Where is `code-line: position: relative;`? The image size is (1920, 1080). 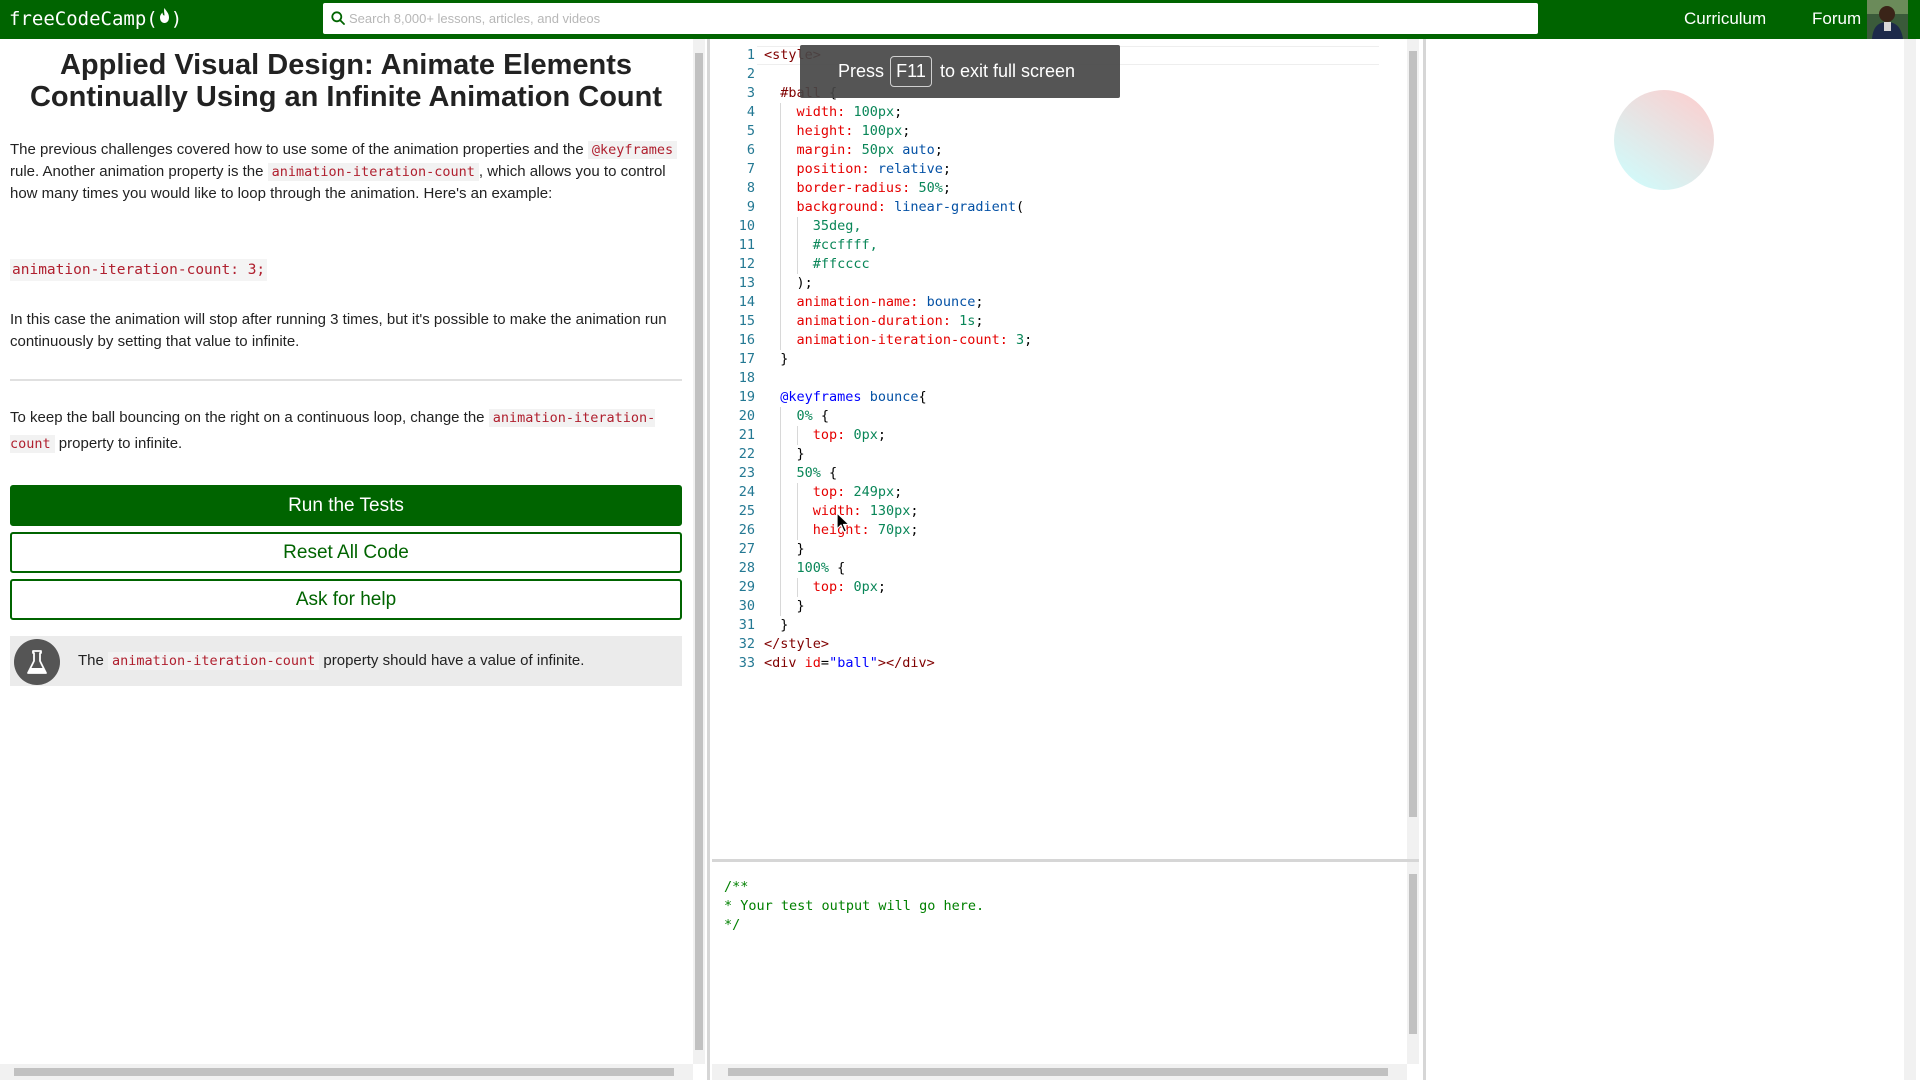 code-line: position: relative; is located at coordinates (857, 169).